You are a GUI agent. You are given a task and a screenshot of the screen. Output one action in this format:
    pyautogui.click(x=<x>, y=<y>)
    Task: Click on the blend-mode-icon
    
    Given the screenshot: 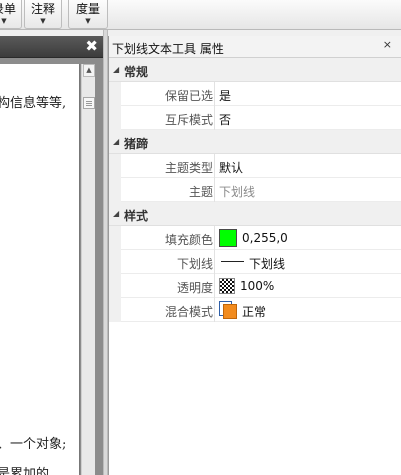 What is the action you would take?
    pyautogui.click(x=228, y=310)
    